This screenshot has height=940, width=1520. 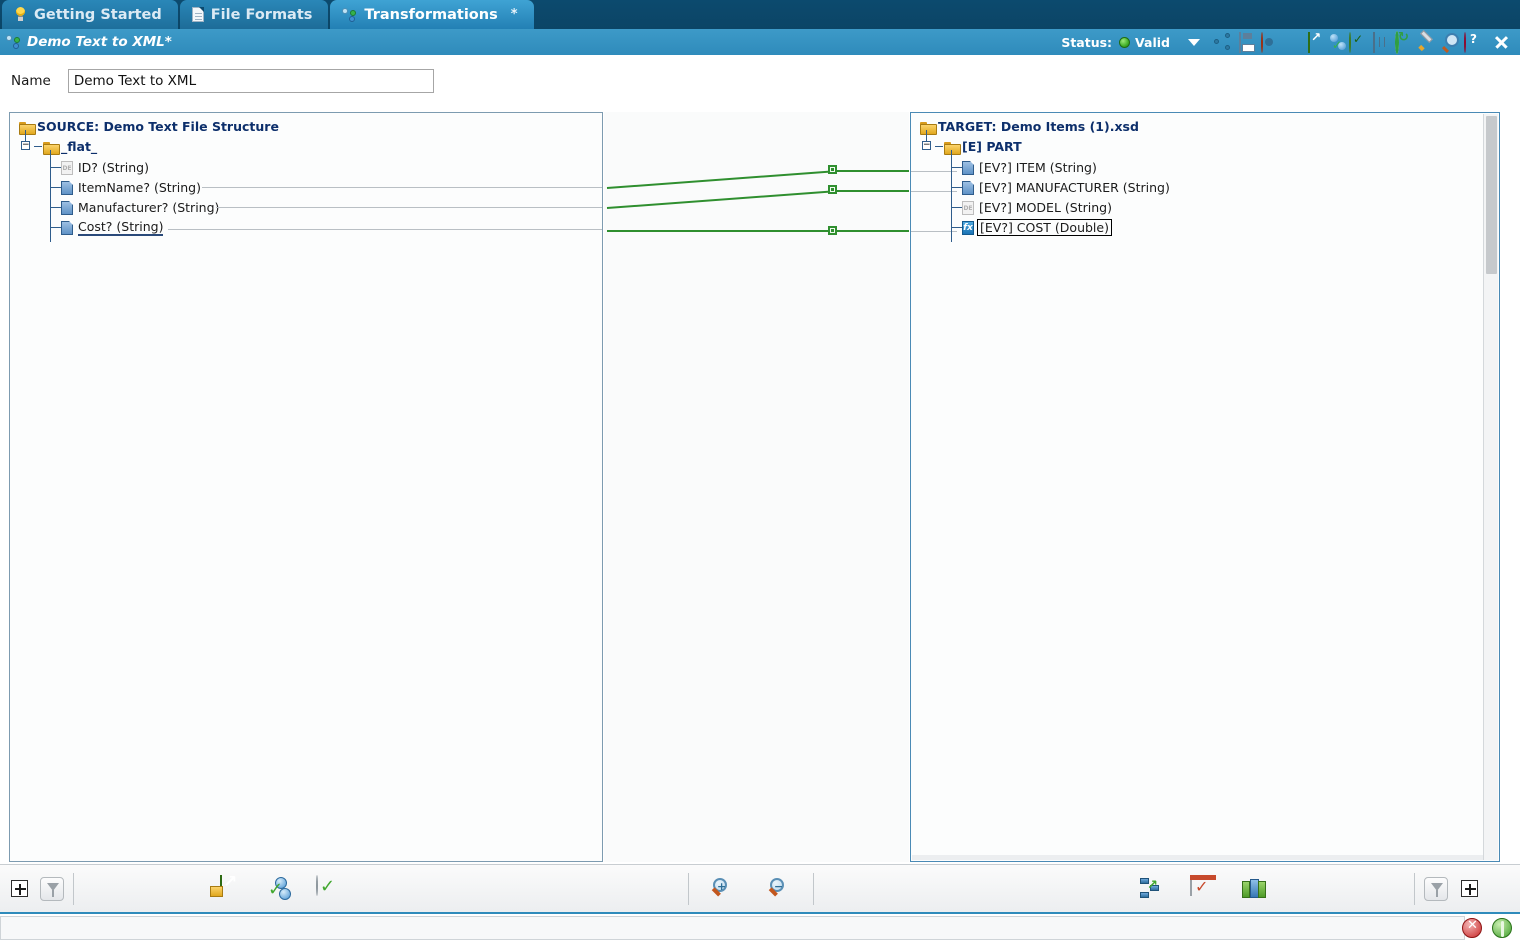 What do you see at coordinates (732, 928) in the screenshot?
I see `footer-message-box` at bounding box center [732, 928].